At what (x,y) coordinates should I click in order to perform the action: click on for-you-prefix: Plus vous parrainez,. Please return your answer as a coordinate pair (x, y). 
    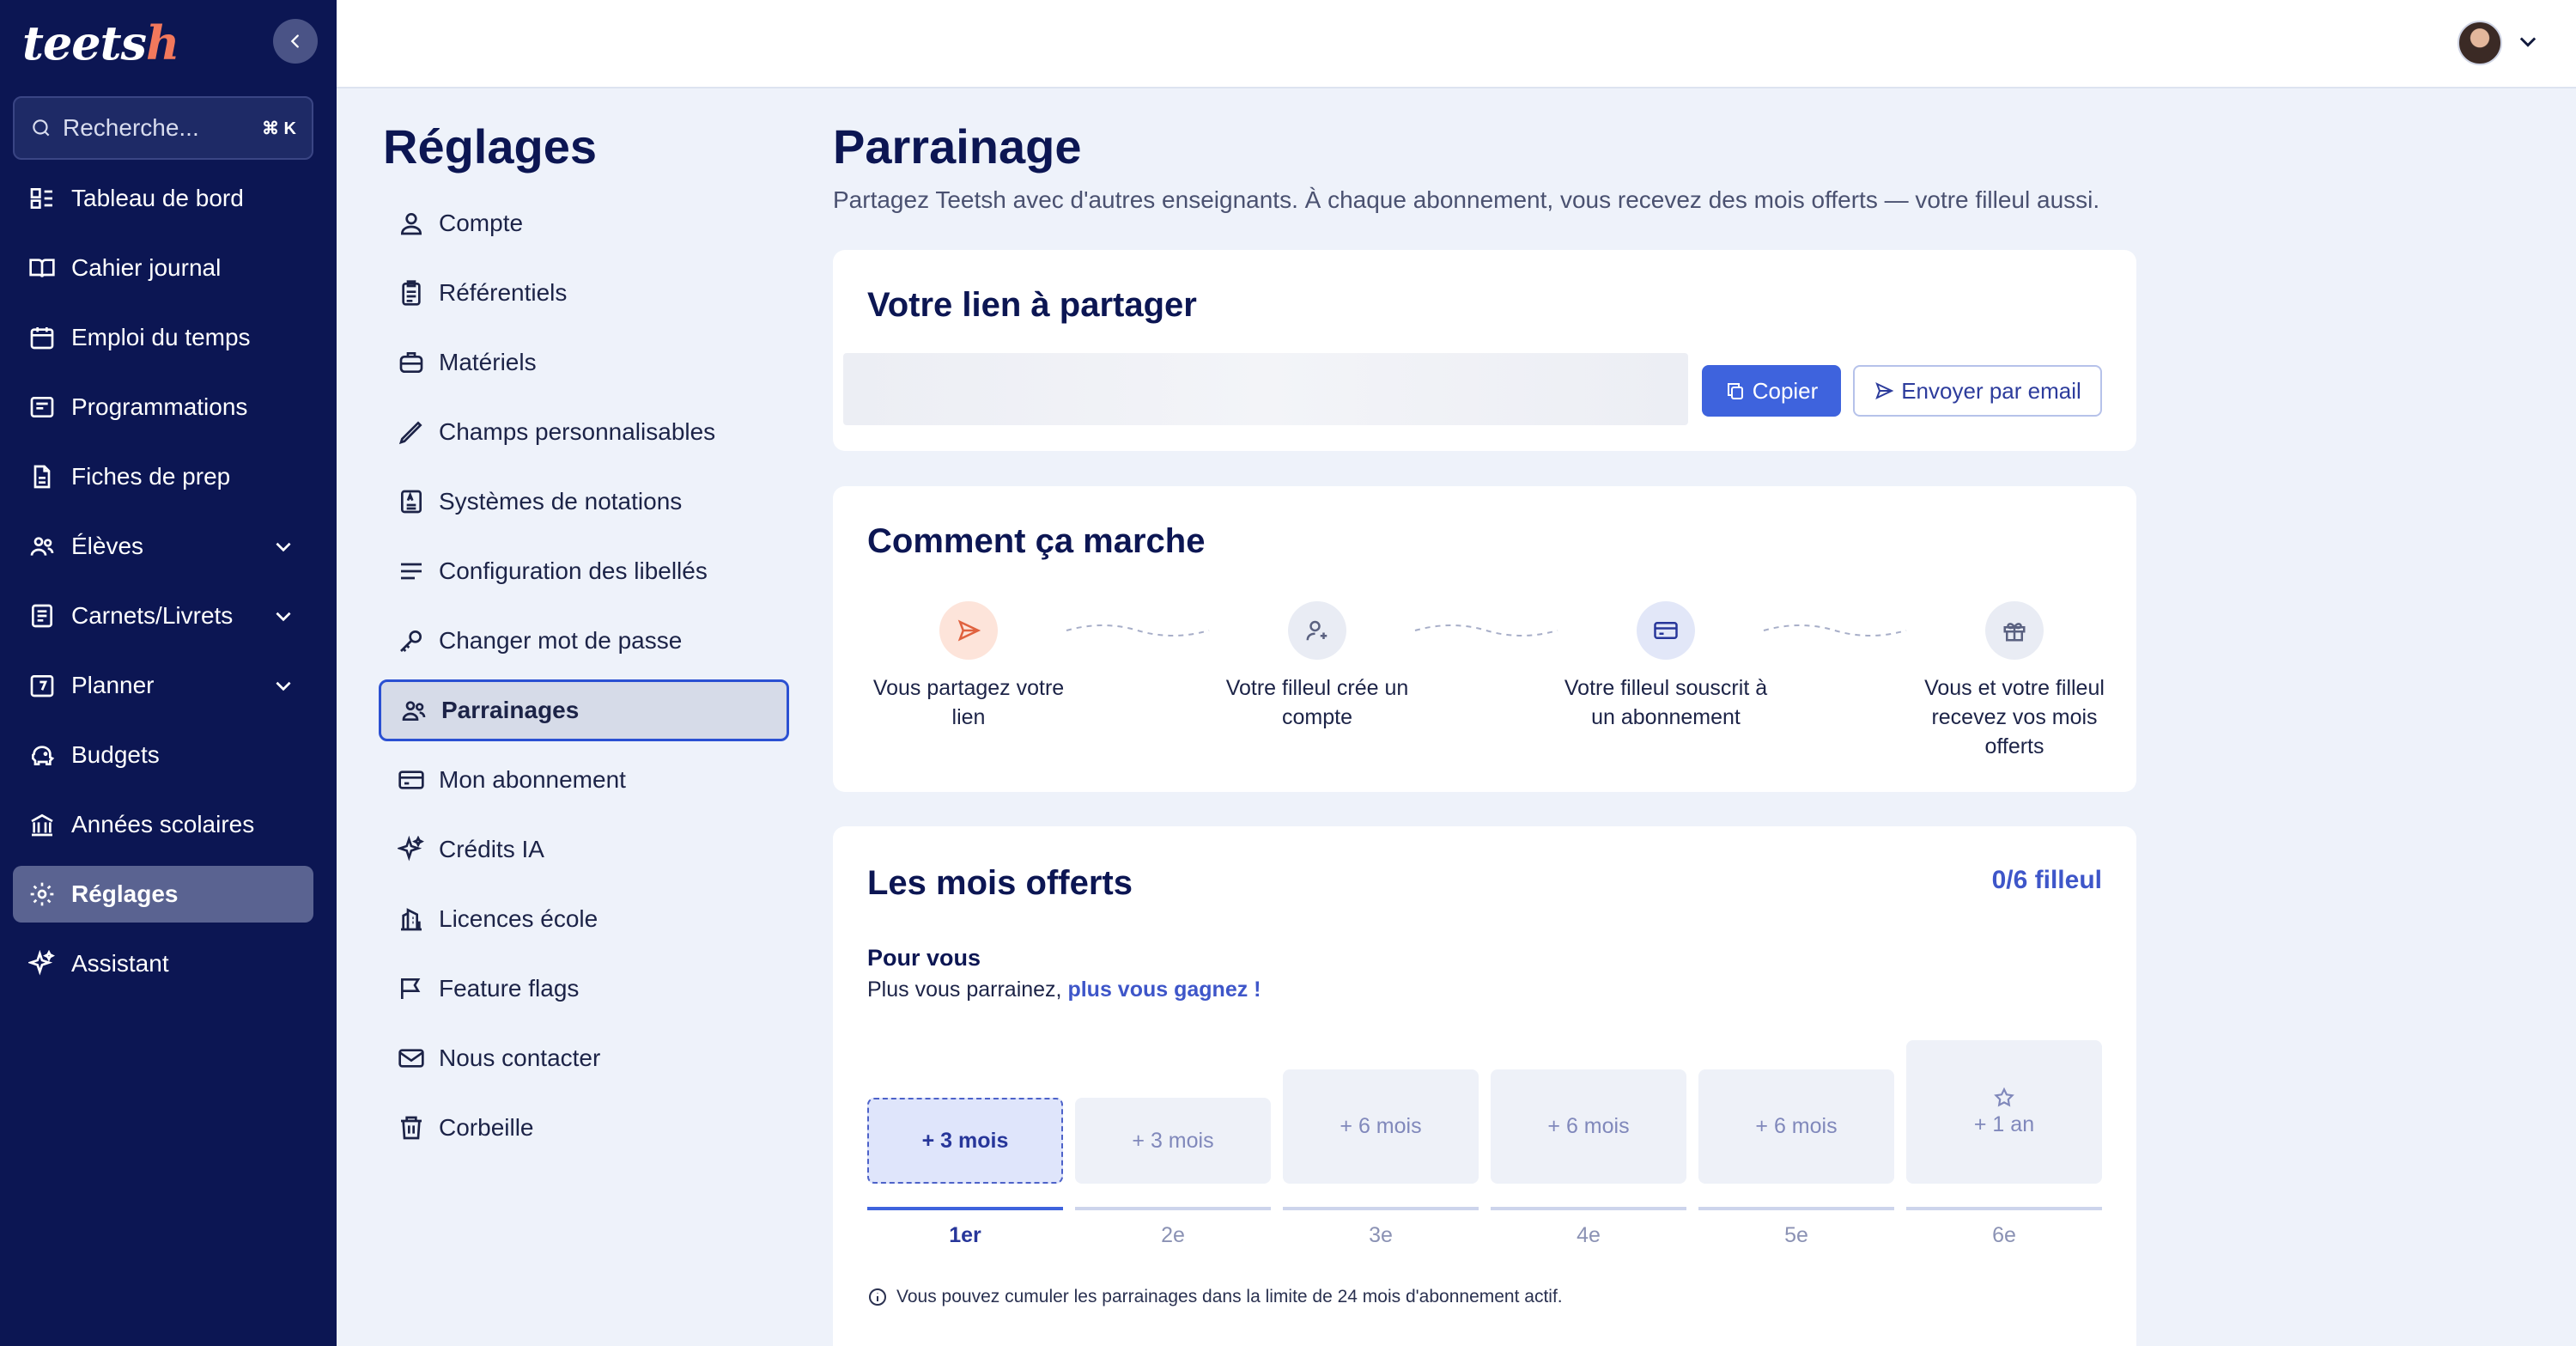
    Looking at the image, I should click on (965, 990).